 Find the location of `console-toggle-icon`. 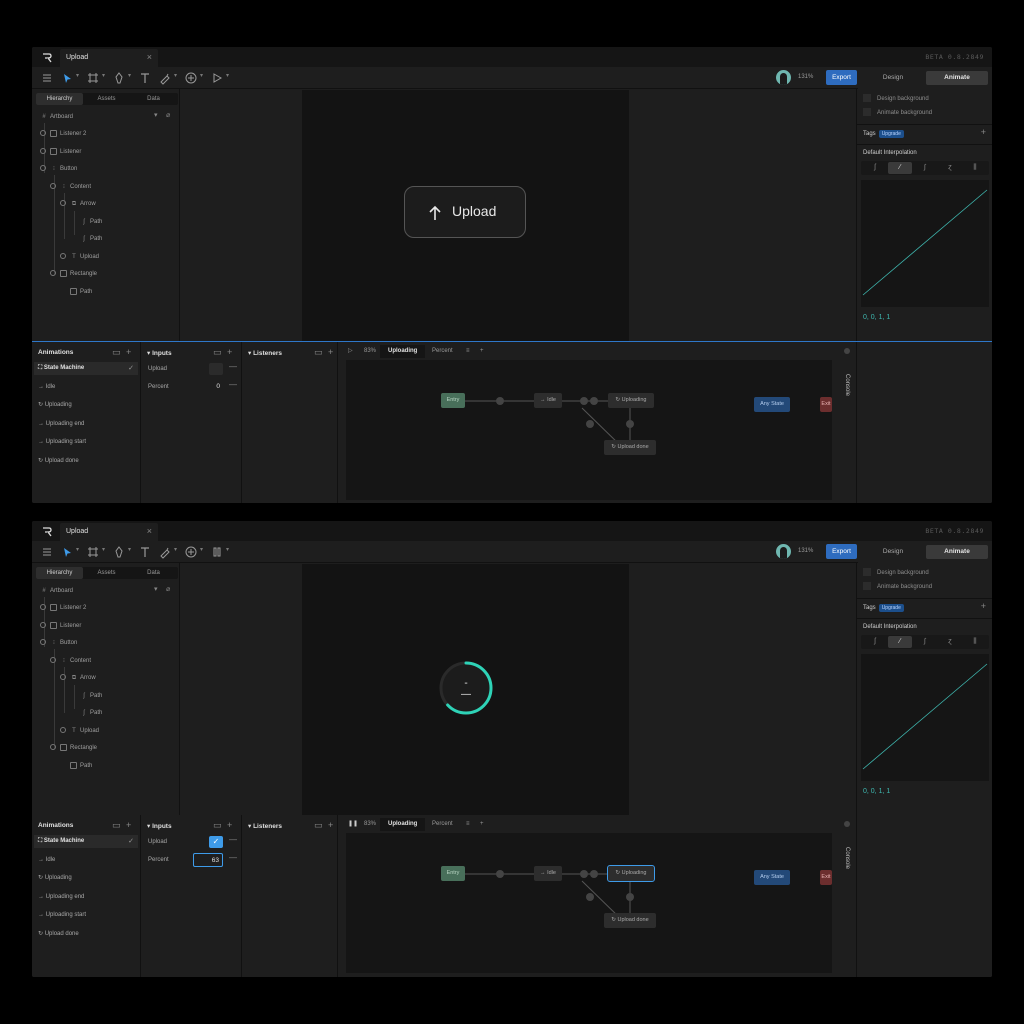

console-toggle-icon is located at coordinates (847, 824).